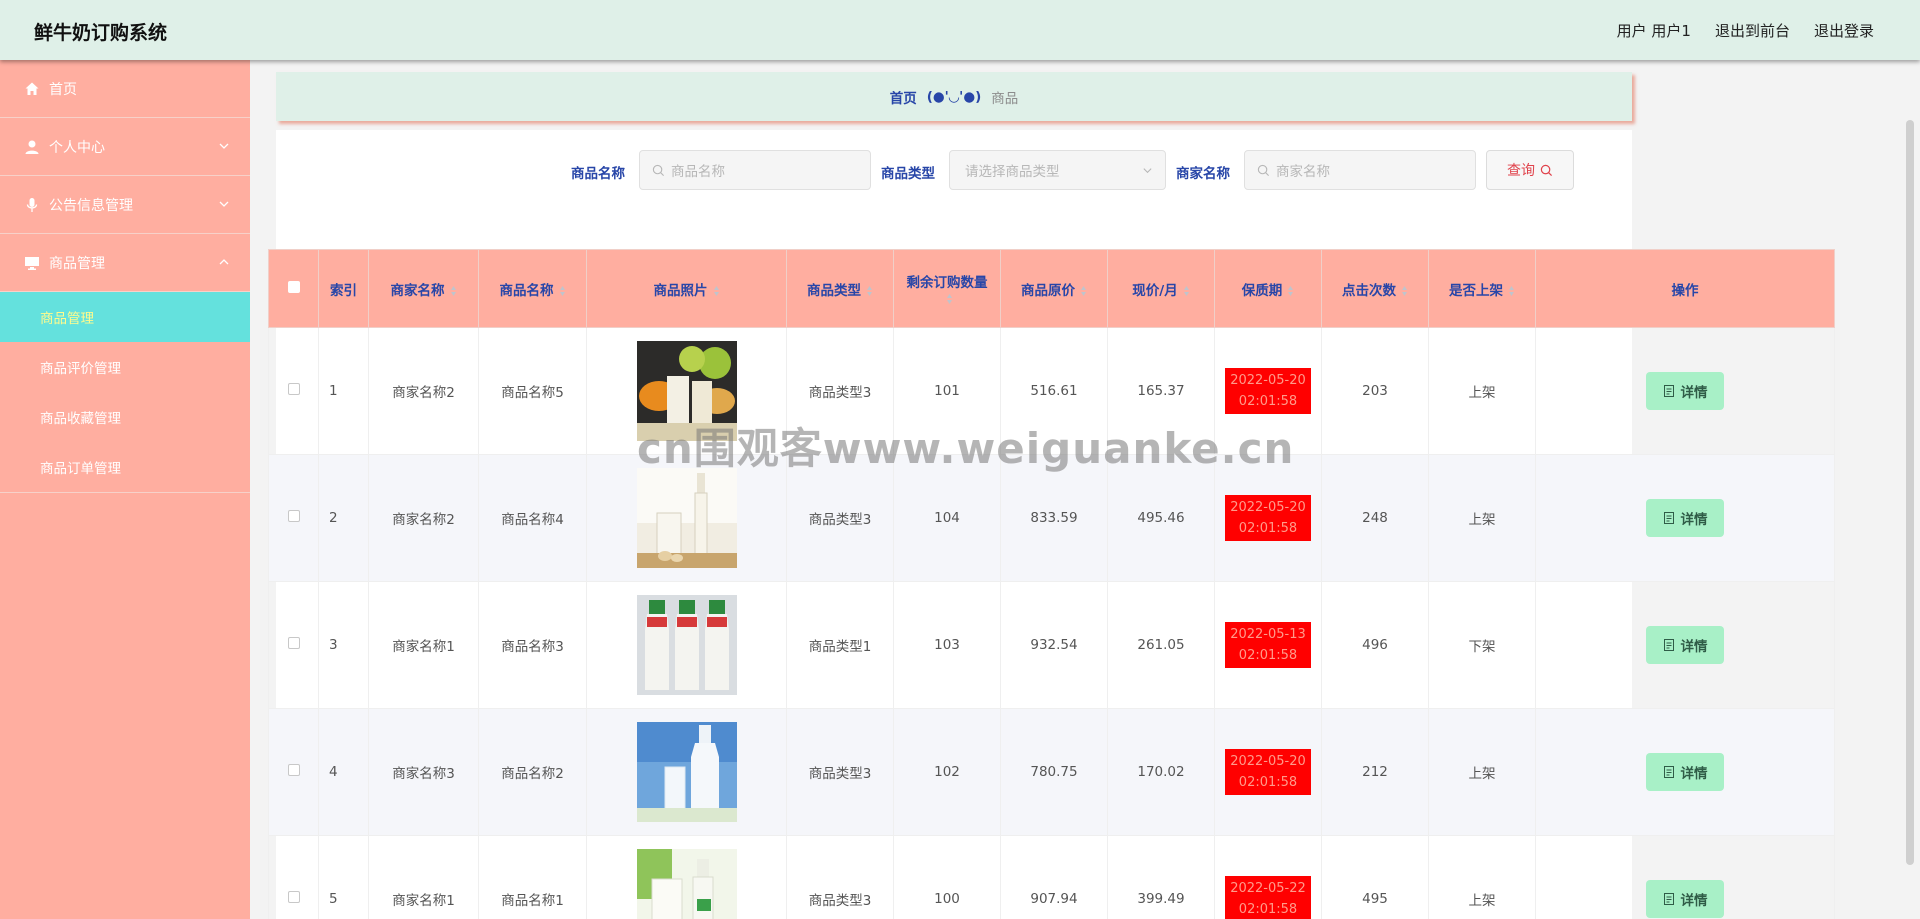 The width and height of the screenshot is (1920, 919). Describe the element at coordinates (532, 518) in the screenshot. I see `product-name-cell: 商品名称4` at that location.